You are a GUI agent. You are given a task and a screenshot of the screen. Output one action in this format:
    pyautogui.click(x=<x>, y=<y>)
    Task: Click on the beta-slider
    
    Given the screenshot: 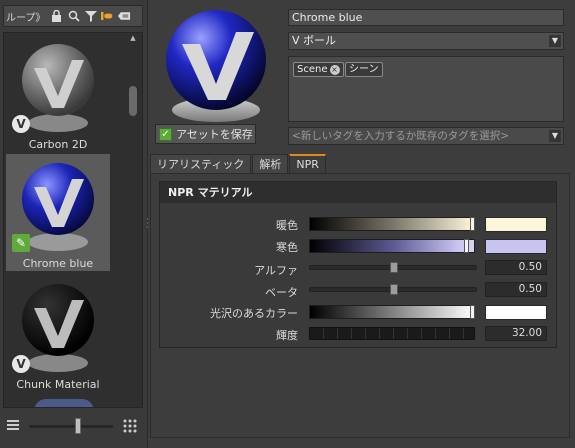 What is the action you would take?
    pyautogui.click(x=393, y=289)
    